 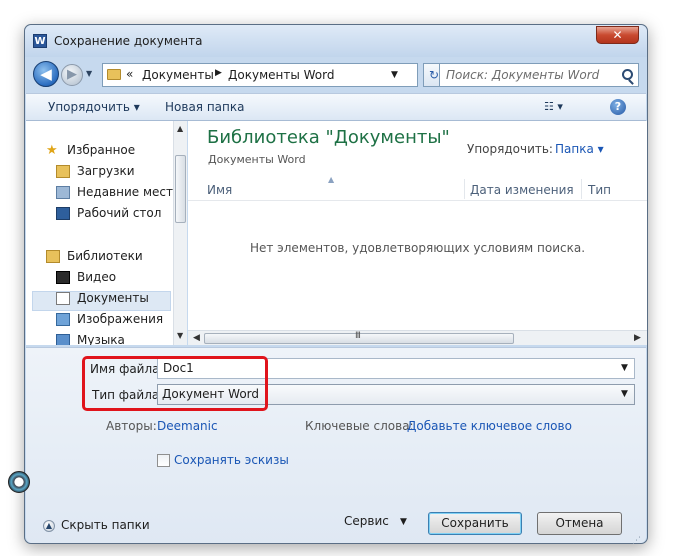 What do you see at coordinates (63, 339) in the screenshot?
I see `music-icon` at bounding box center [63, 339].